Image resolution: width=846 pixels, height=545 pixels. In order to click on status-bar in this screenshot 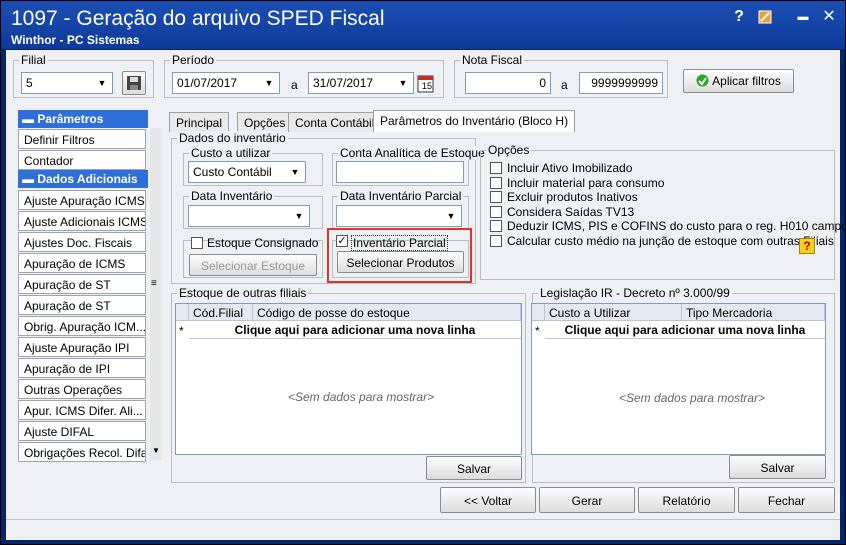, I will do `click(423, 529)`.